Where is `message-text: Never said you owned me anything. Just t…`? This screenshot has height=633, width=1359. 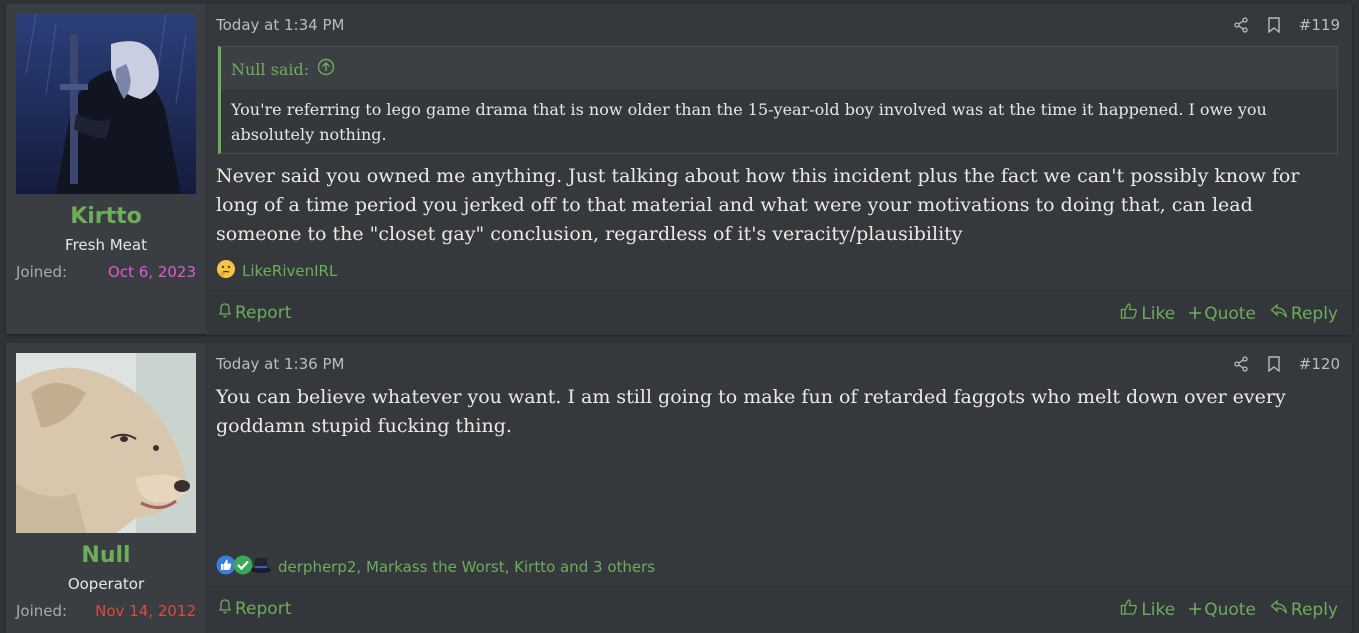 message-text: Never said you owned me anything. Just t… is located at coordinates (758, 205).